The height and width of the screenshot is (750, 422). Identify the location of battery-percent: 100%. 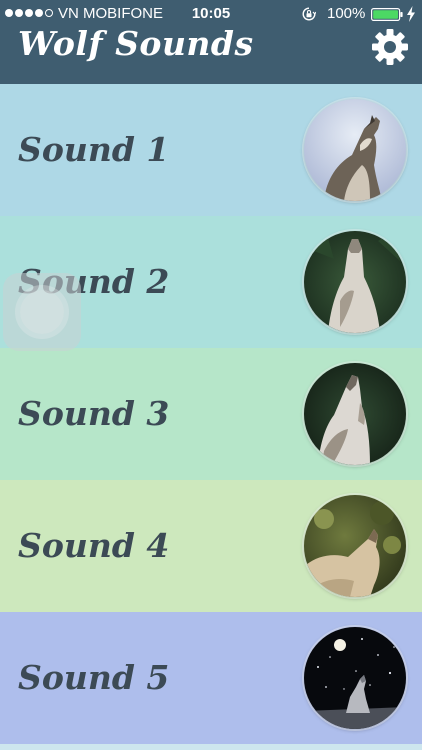
(346, 13).